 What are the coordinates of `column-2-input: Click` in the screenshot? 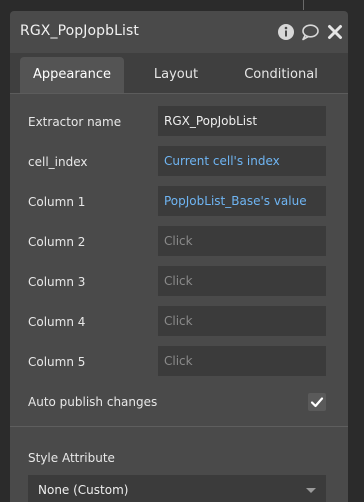 It's located at (242, 241).